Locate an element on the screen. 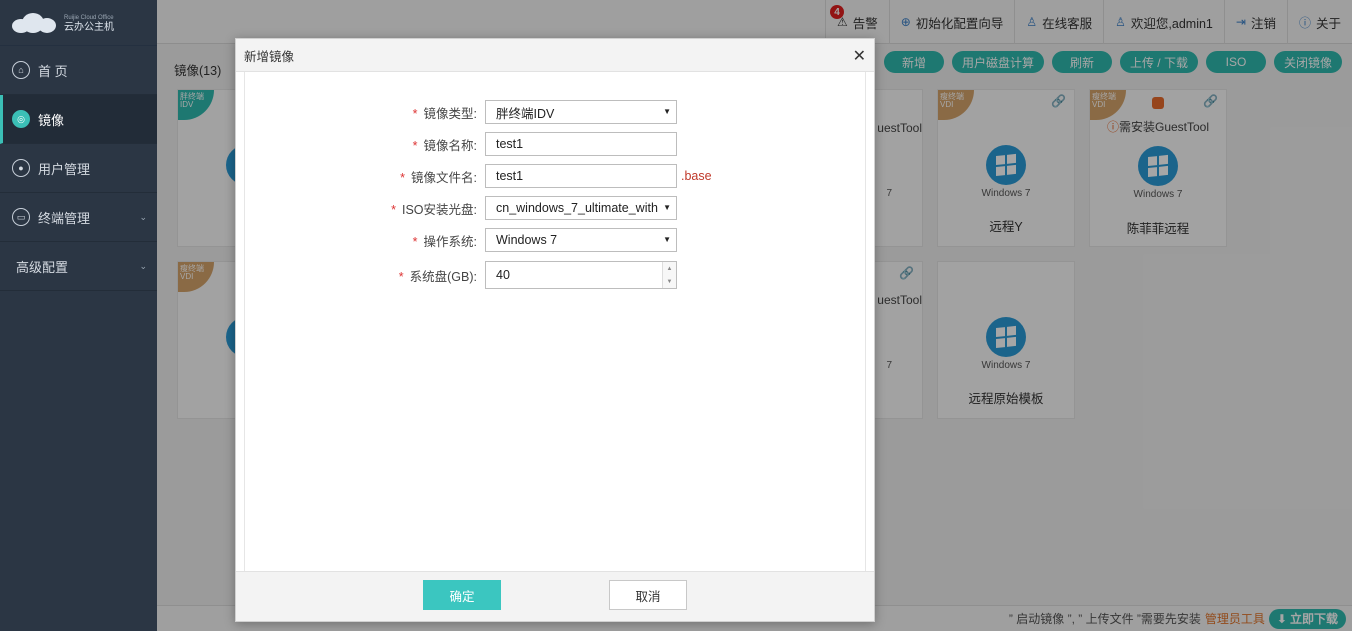 The height and width of the screenshot is (631, 1352). cancel-button: 取消 is located at coordinates (648, 595).